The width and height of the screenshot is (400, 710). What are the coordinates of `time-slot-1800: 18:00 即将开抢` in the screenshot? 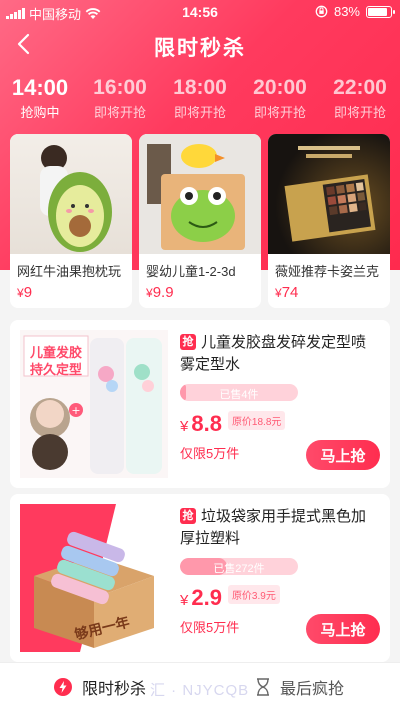 It's located at (200, 98).